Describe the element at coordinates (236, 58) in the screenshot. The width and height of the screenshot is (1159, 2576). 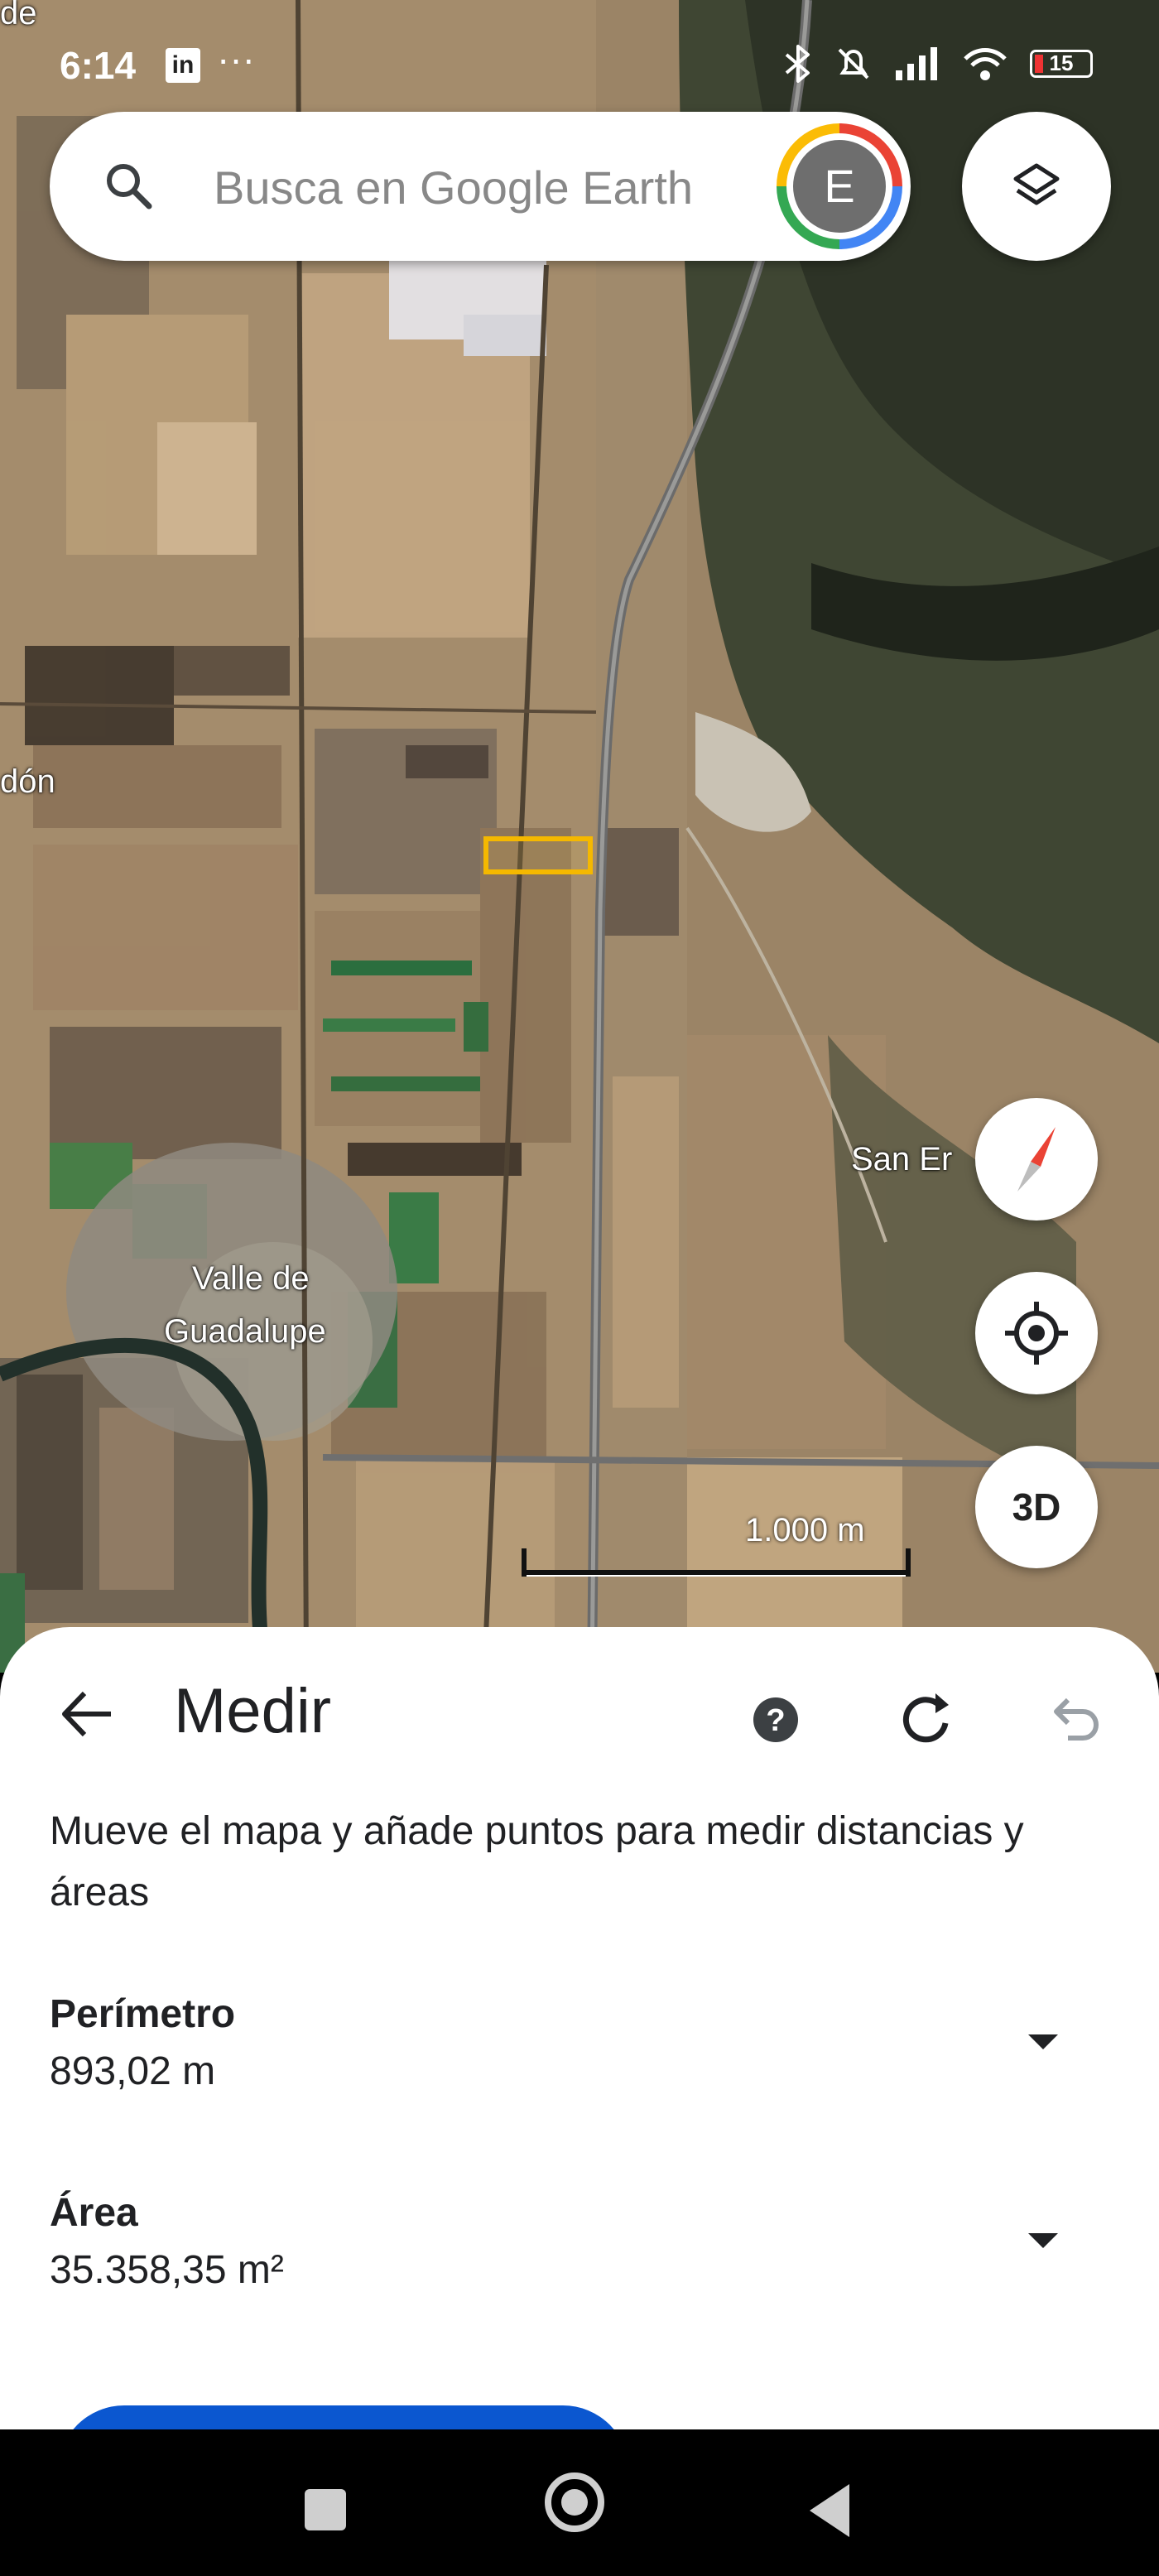
I see `more-notifications-icon: ···` at that location.